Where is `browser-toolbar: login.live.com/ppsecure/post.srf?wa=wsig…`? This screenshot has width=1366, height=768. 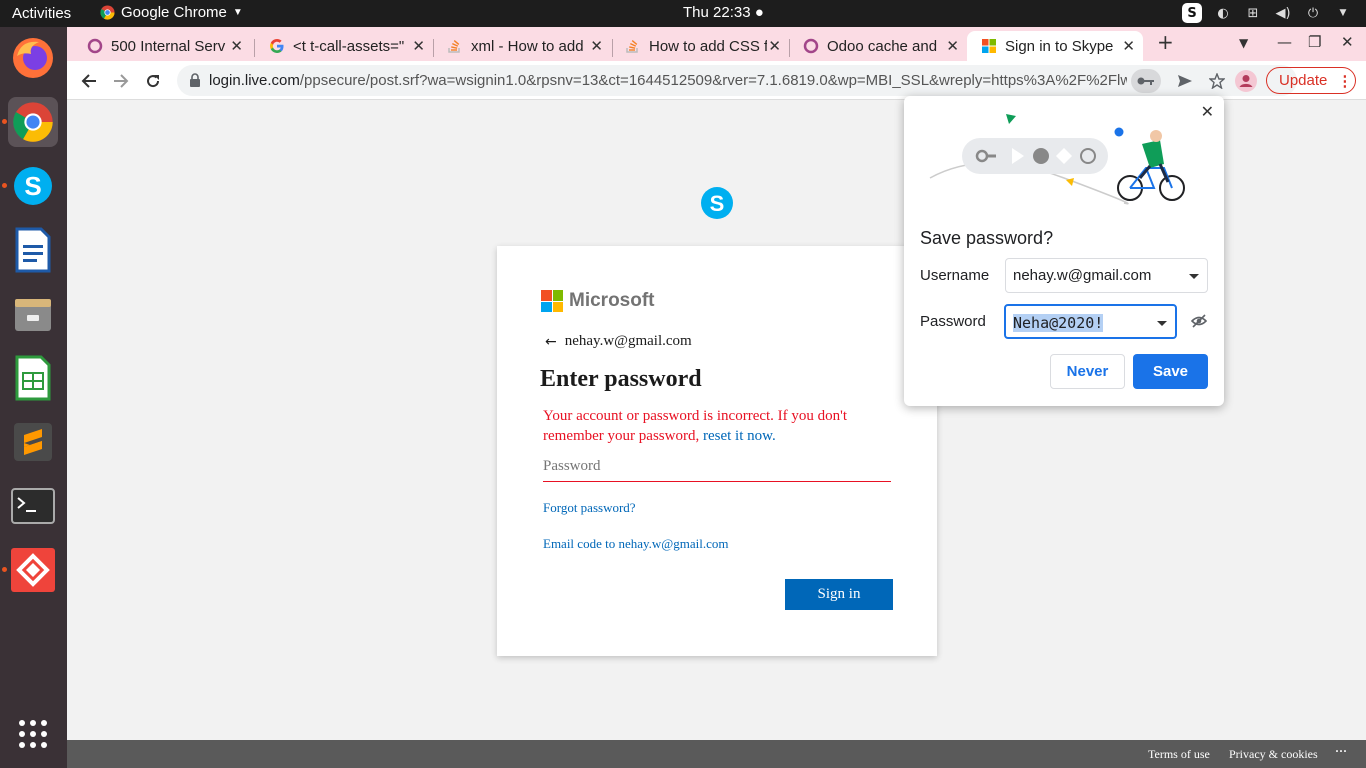 browser-toolbar: login.live.com/ppsecure/post.srf?wa=wsig… is located at coordinates (716, 80).